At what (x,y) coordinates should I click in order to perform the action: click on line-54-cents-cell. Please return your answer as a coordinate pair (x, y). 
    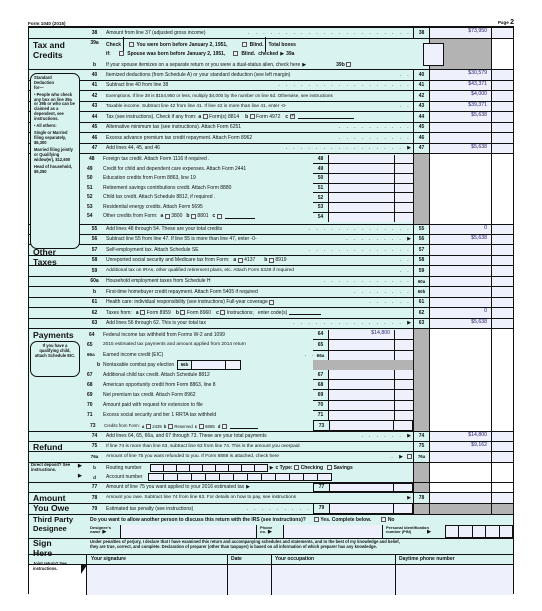
    Looking at the image, I should click on (404, 217).